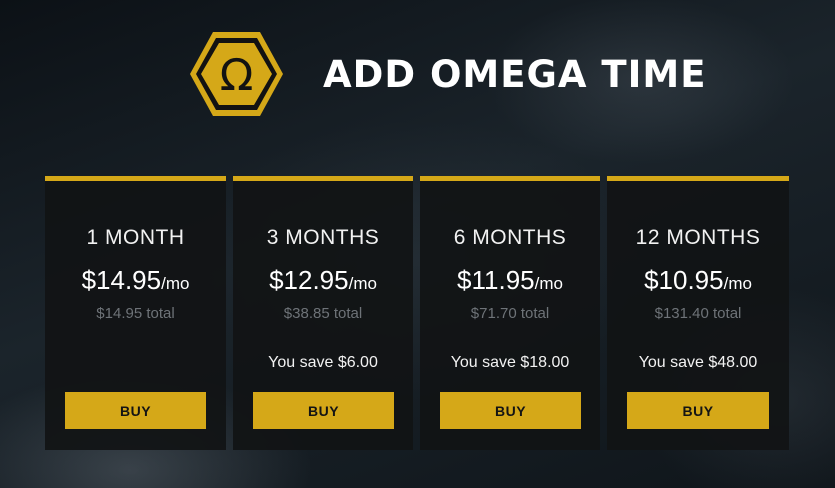 The width and height of the screenshot is (835, 488). I want to click on plan-total: $131.40 total, so click(698, 313).